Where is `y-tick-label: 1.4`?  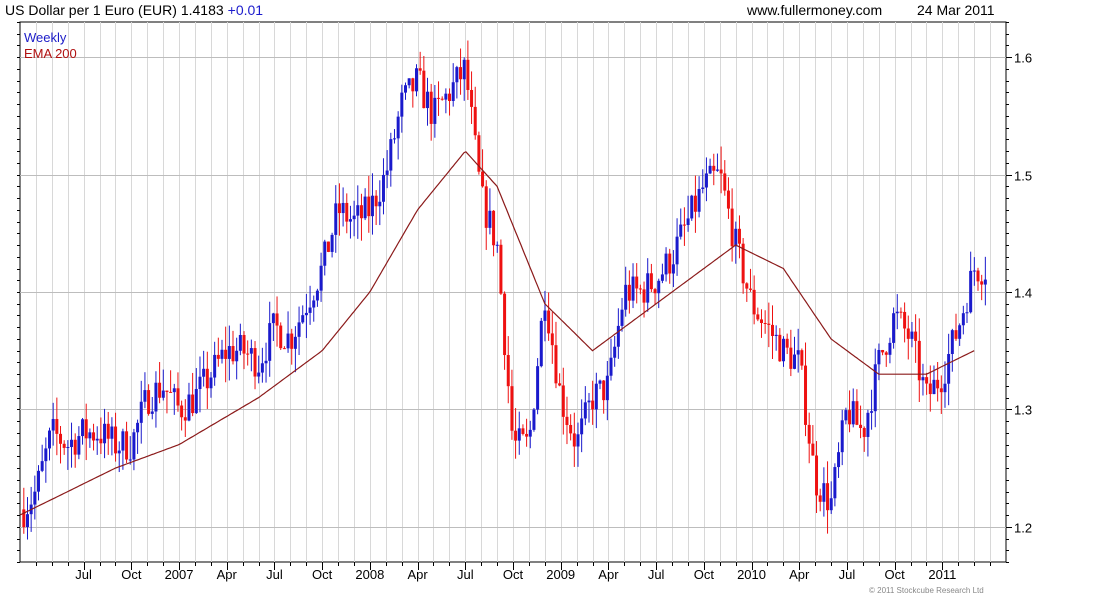 y-tick-label: 1.4 is located at coordinates (1023, 293).